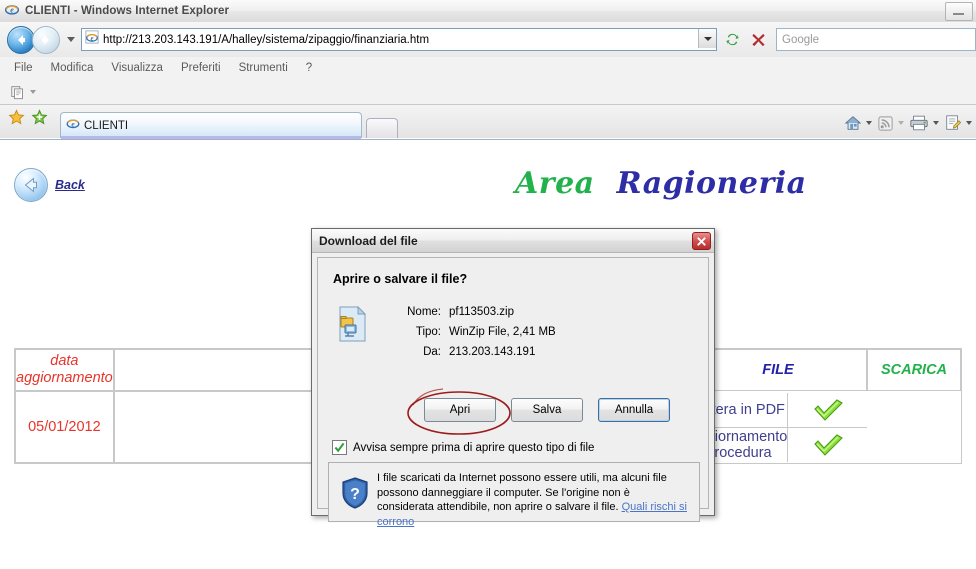 The width and height of the screenshot is (976, 569). I want to click on rss-icon, so click(885, 123).